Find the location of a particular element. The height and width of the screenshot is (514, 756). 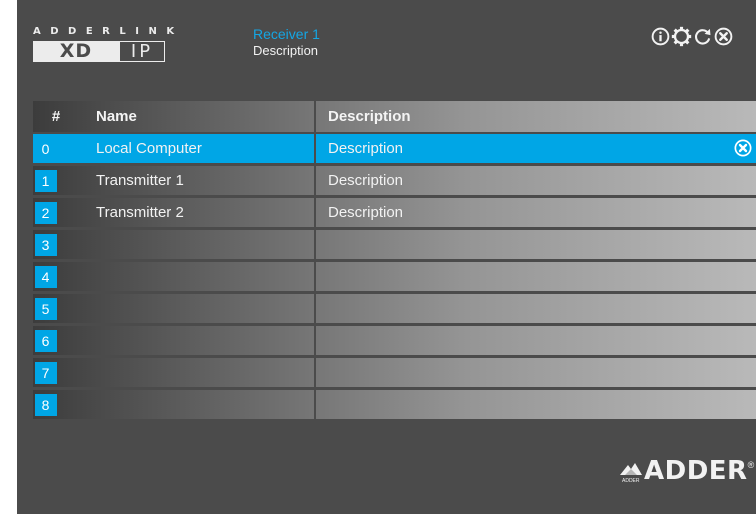

table-row: 5 is located at coordinates (394, 310).